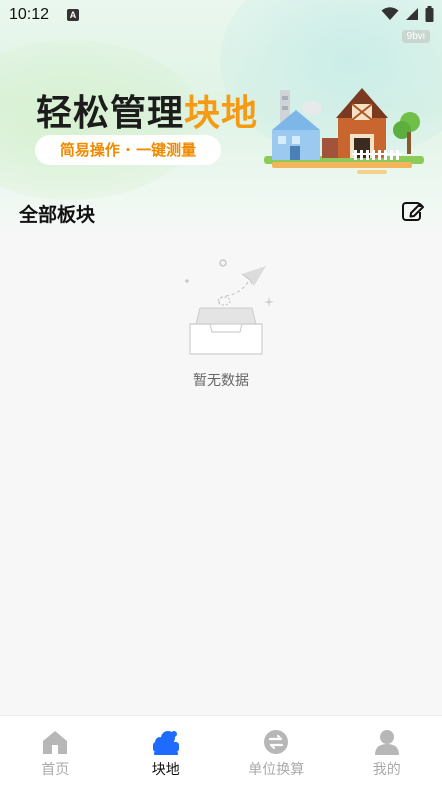 This screenshot has width=442, height=785. Describe the element at coordinates (221, 15) in the screenshot. I see `status-bar: 10:12 A` at that location.